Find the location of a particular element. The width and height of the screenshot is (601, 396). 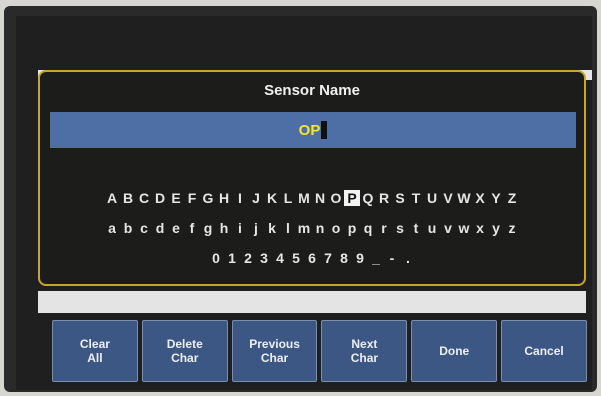

key-uppercase: I is located at coordinates (240, 198).